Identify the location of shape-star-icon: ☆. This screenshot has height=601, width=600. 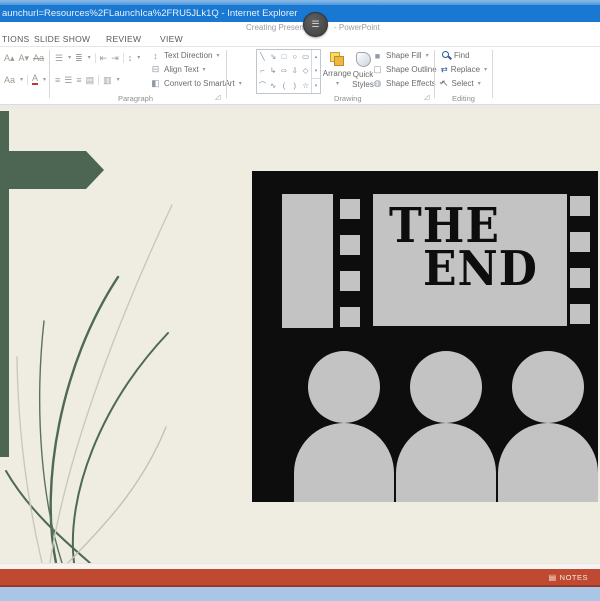
(305, 86).